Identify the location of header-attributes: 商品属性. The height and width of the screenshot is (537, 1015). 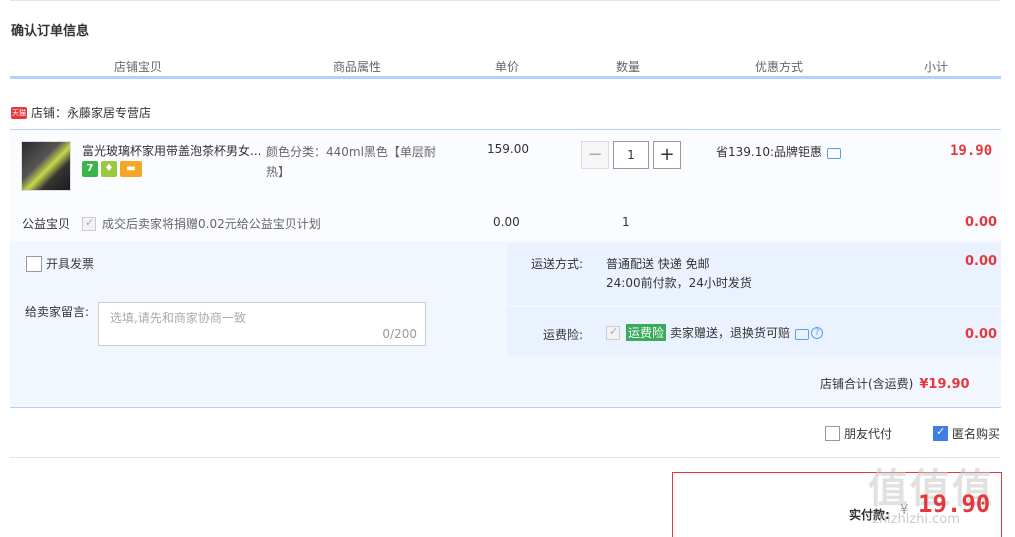
(357, 67).